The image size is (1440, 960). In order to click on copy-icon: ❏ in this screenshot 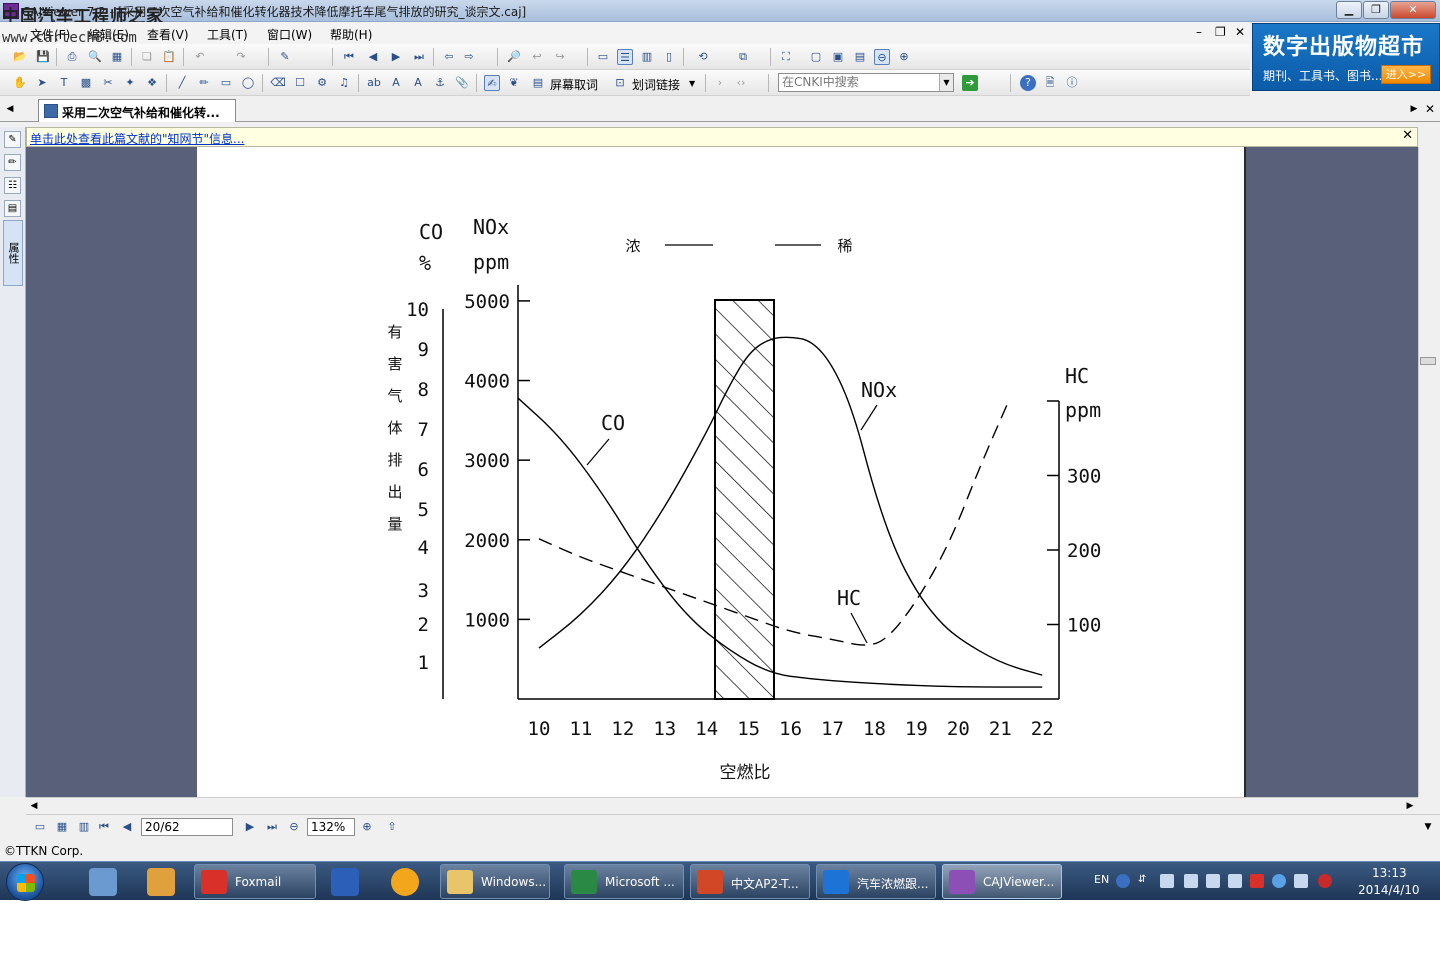, I will do `click(147, 57)`.